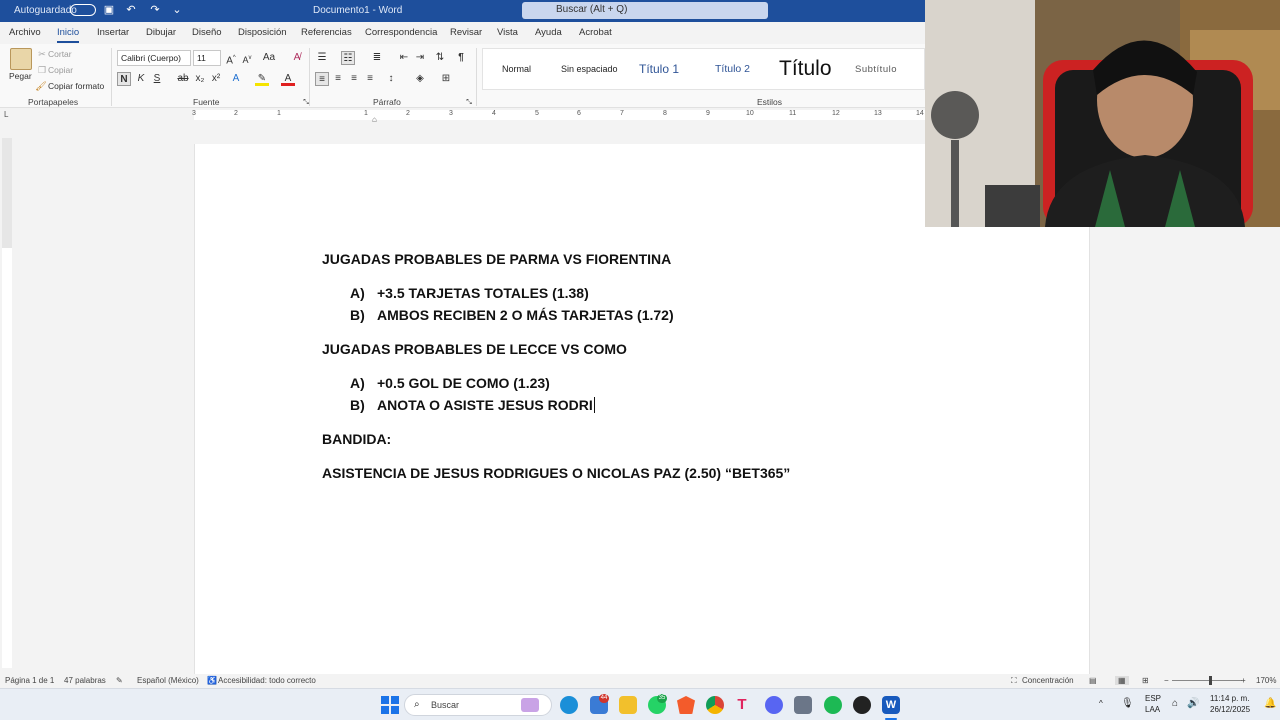  What do you see at coordinates (207, 58) in the screenshot?
I see `font-size-select: 11` at bounding box center [207, 58].